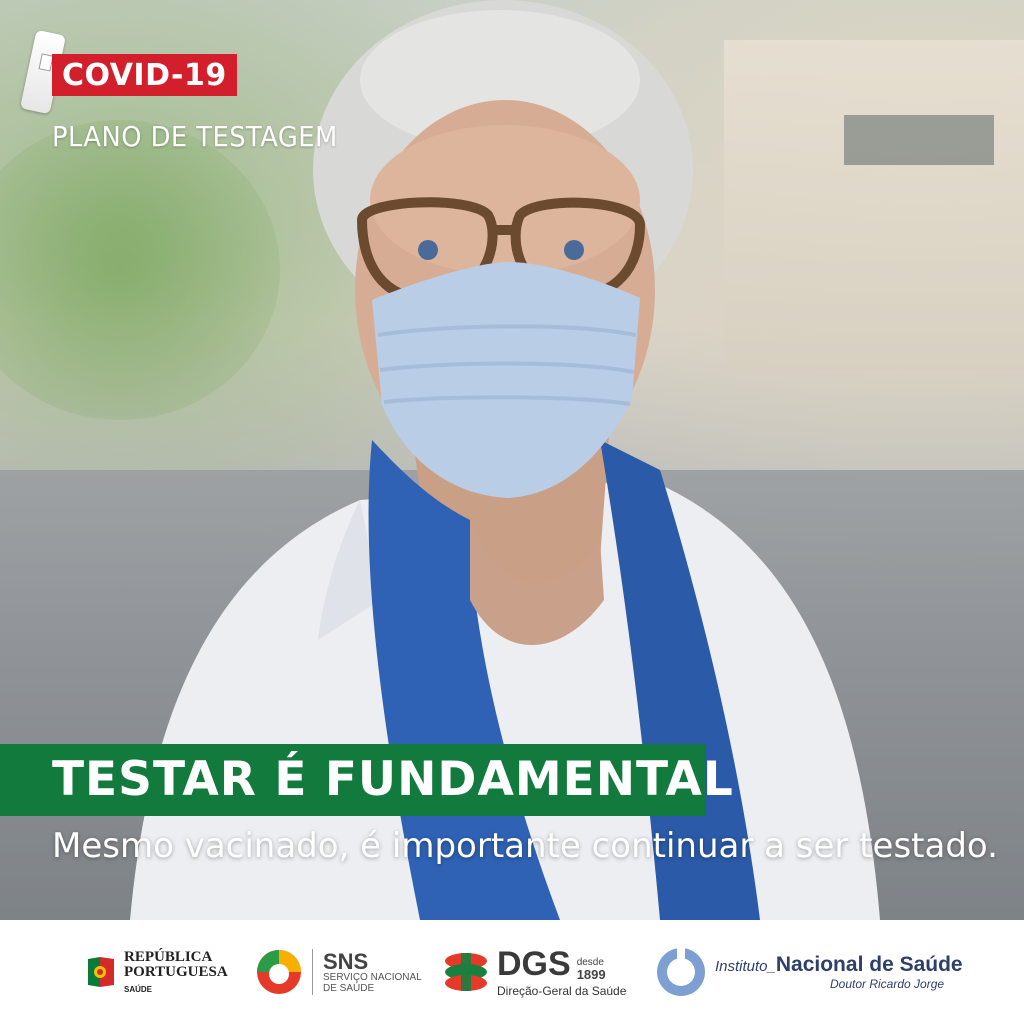  What do you see at coordinates (372, 978) in the screenshot?
I see `sns-sub-line1: SERVIÇO NACIONAL` at bounding box center [372, 978].